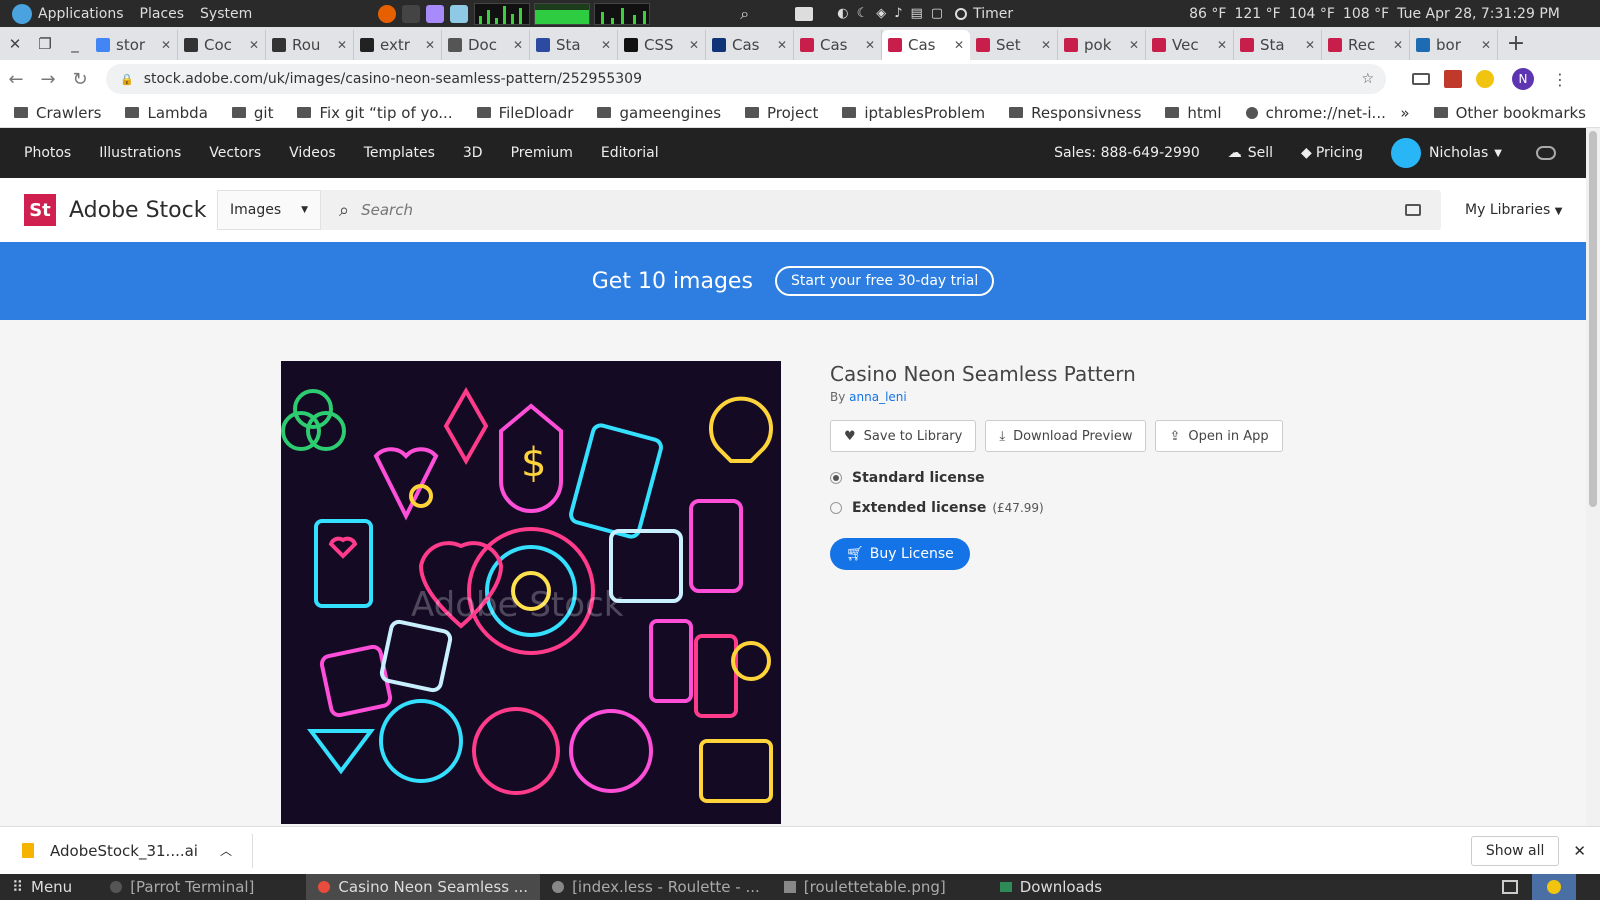  I want to click on browser-tab: CSS ✕, so click(662, 45).